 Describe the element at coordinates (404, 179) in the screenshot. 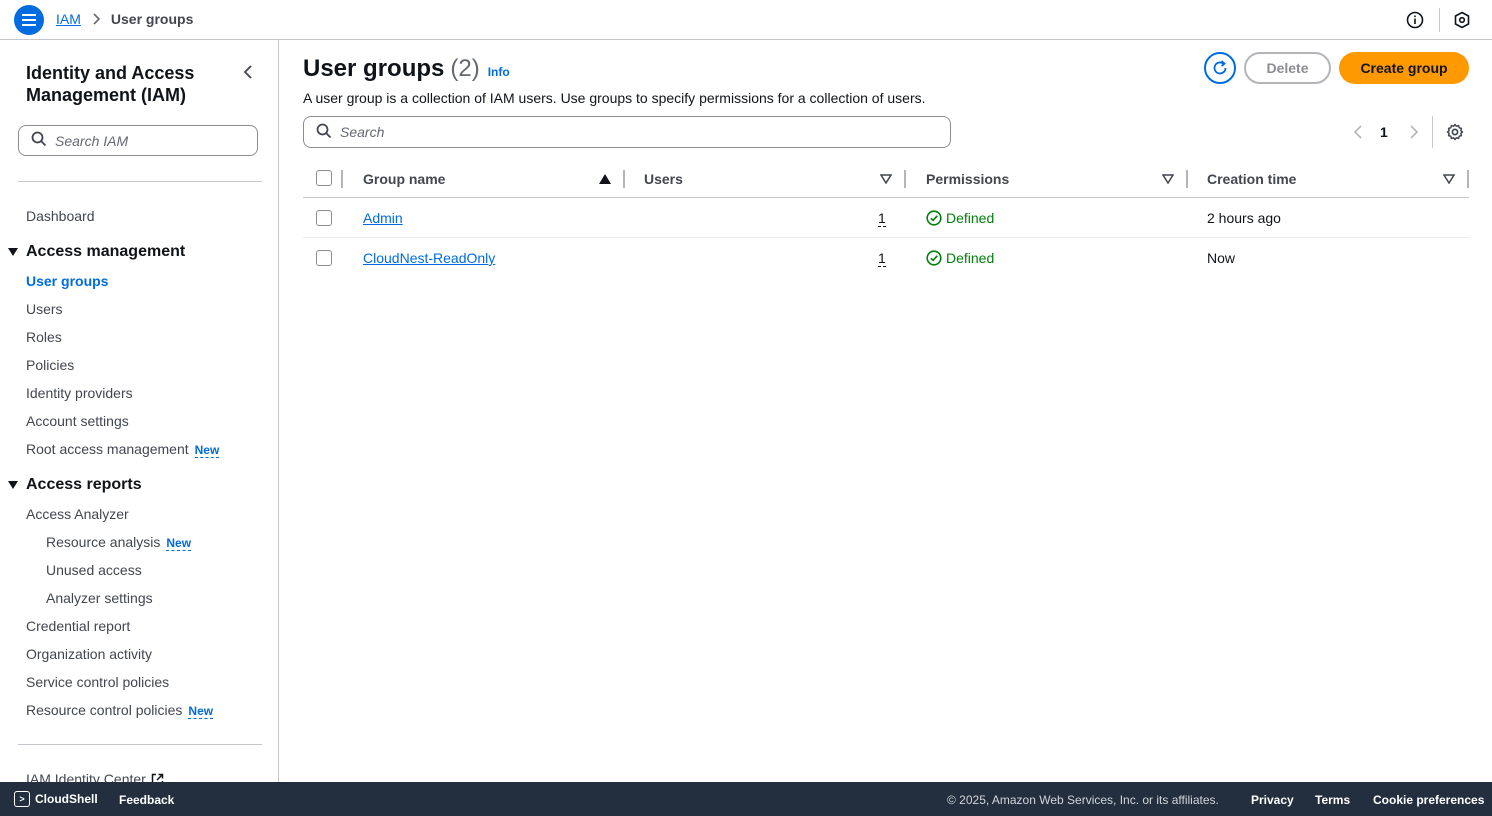

I see `column-header-group-name: Group name` at that location.